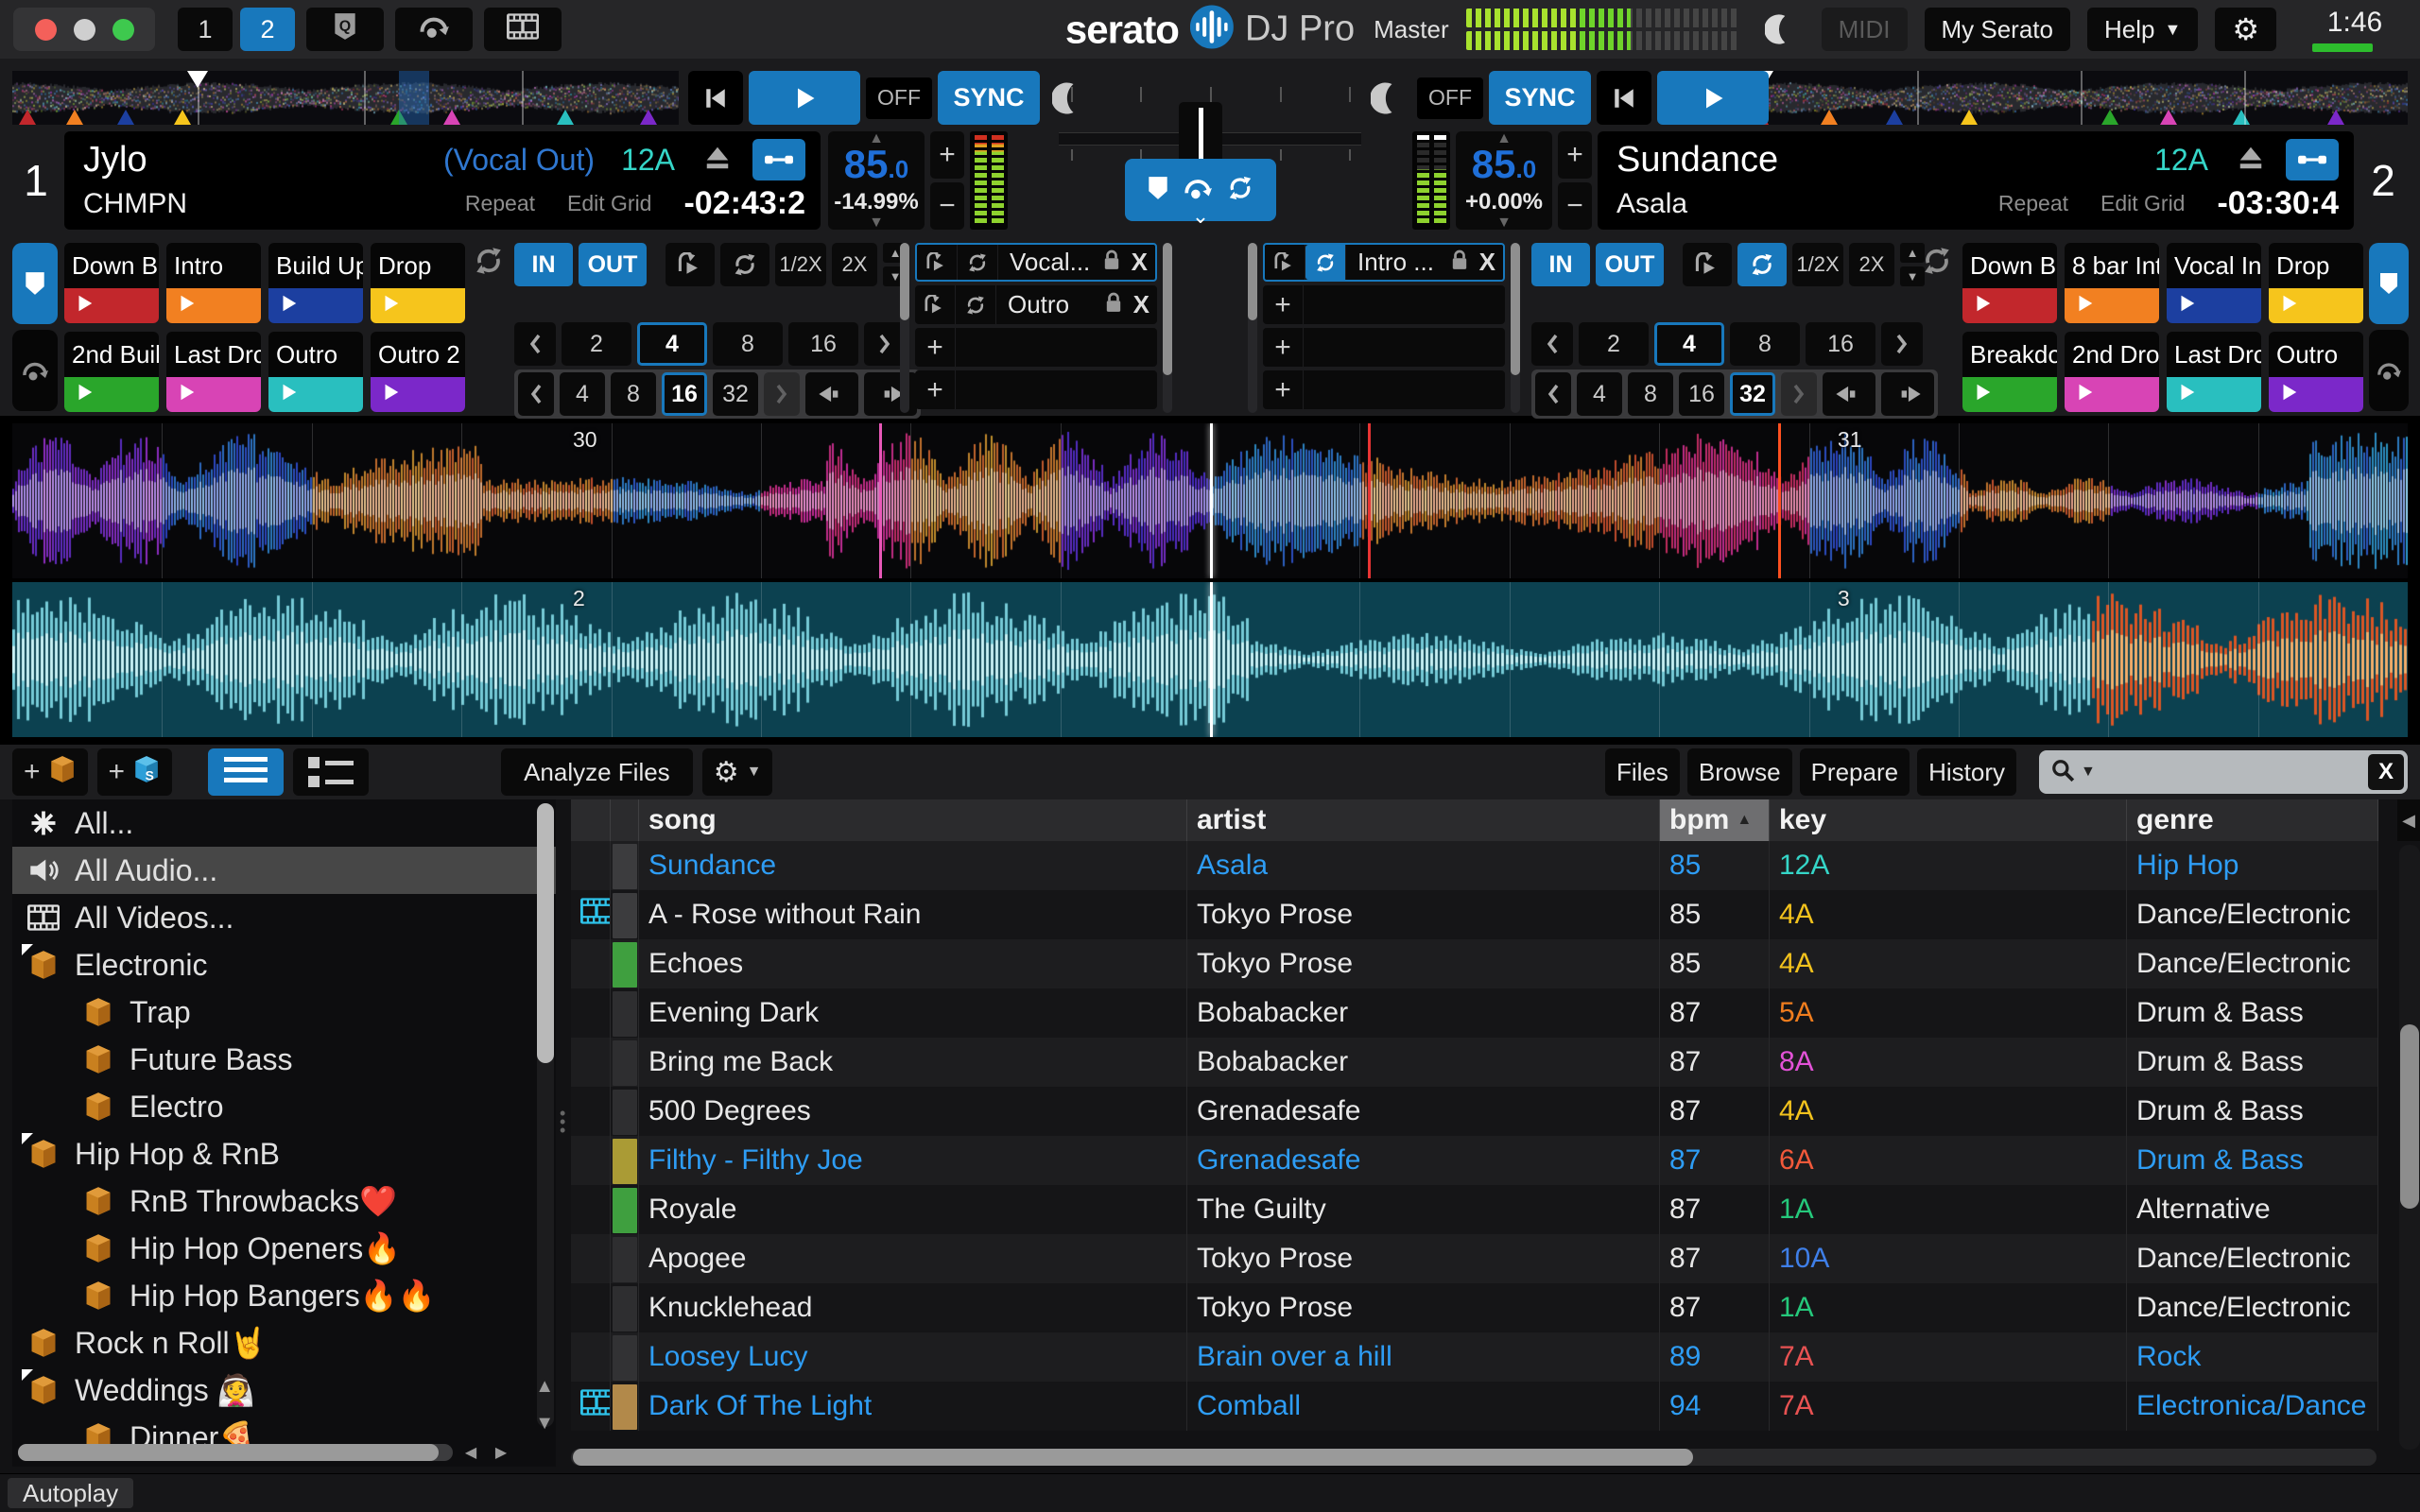 This screenshot has width=2420, height=1512. I want to click on deck2-bend-down-button: −, so click(1575, 206).